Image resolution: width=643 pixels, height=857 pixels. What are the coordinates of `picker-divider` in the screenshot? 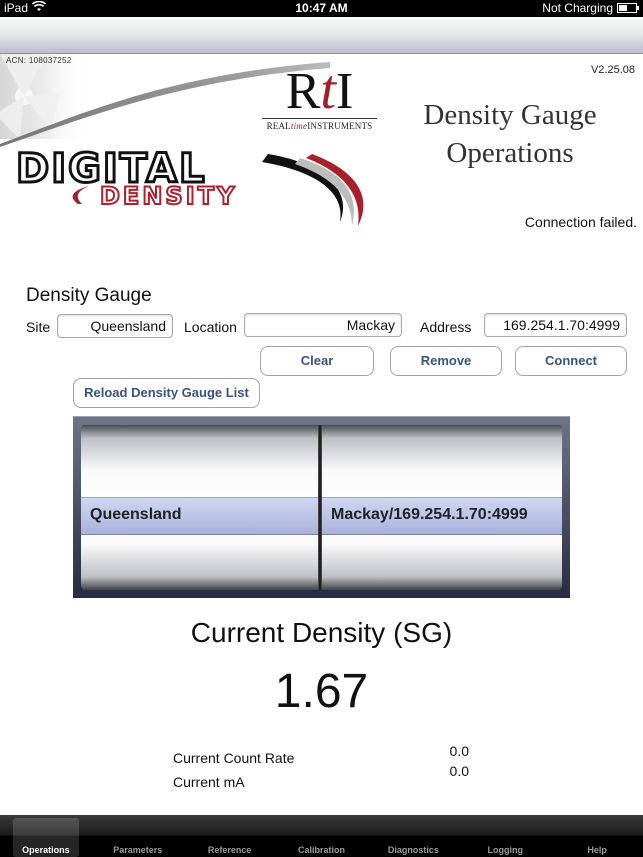 It's located at (320, 507).